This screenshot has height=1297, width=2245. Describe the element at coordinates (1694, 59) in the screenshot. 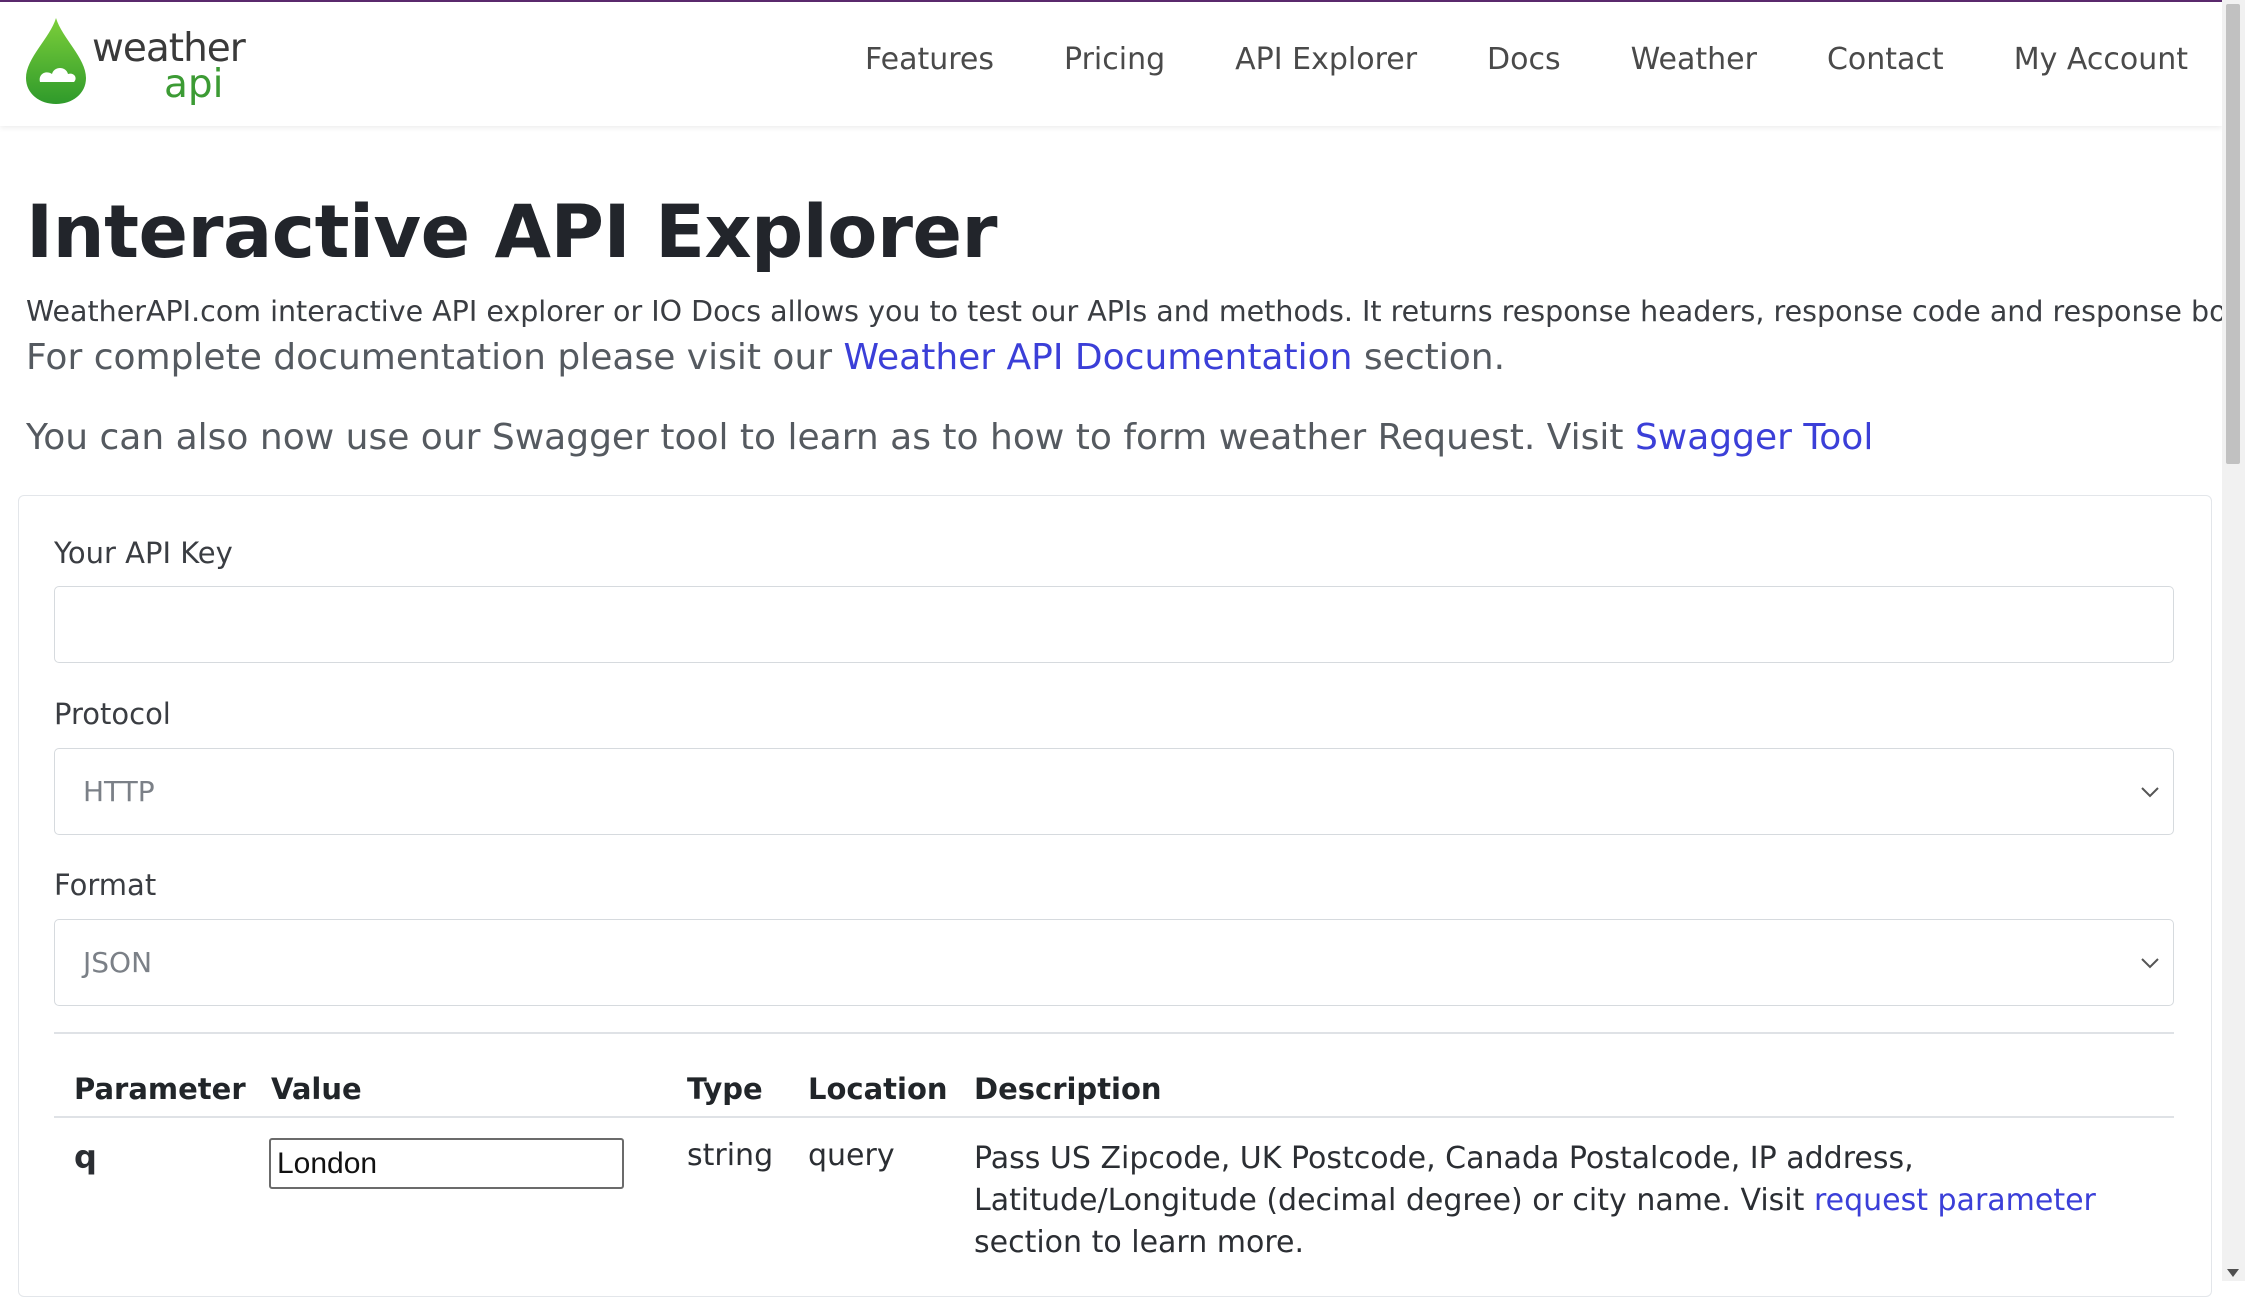

I see `nav-weather: Weather` at that location.